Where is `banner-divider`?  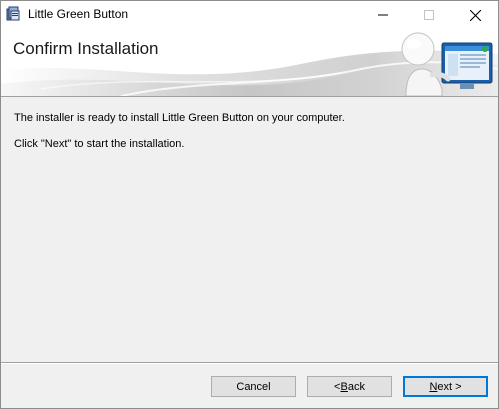
banner-divider is located at coordinates (249, 96).